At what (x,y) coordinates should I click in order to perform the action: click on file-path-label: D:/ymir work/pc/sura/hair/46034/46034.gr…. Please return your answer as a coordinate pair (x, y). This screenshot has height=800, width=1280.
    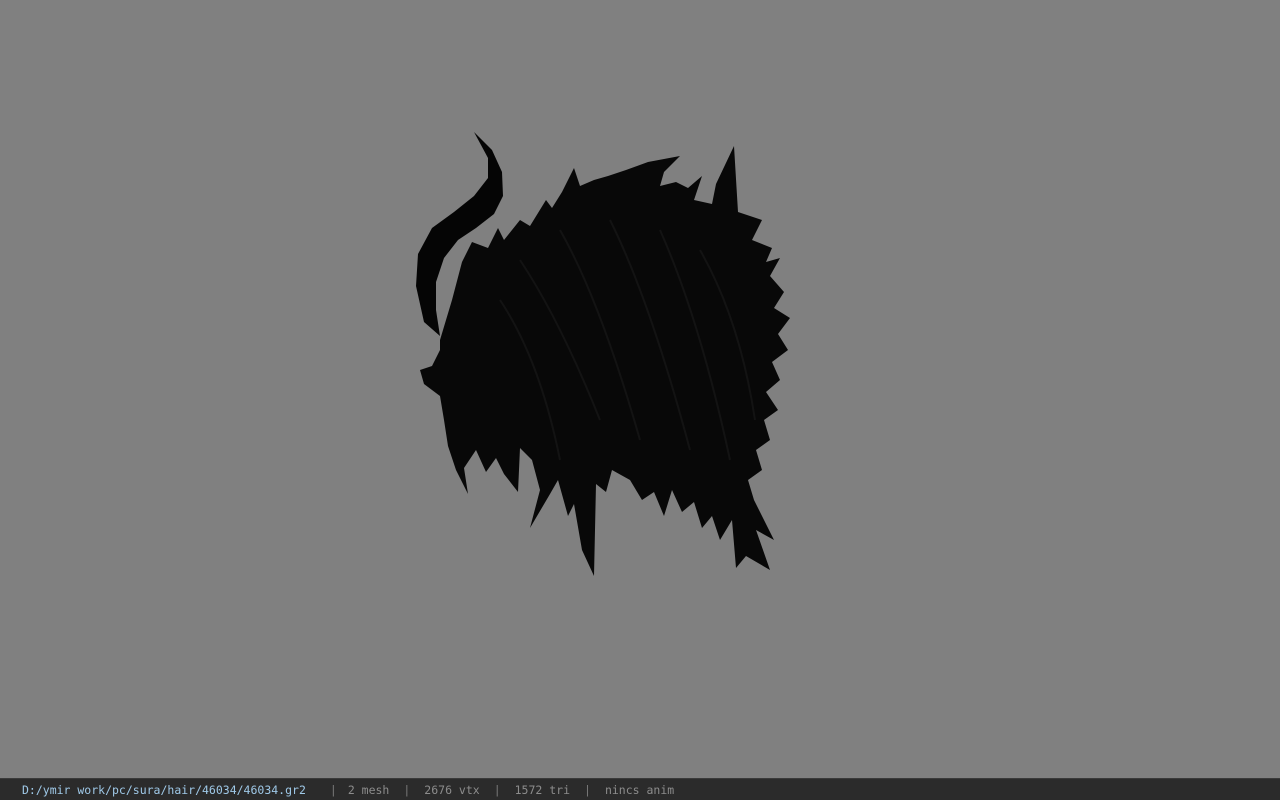
    Looking at the image, I should click on (164, 789).